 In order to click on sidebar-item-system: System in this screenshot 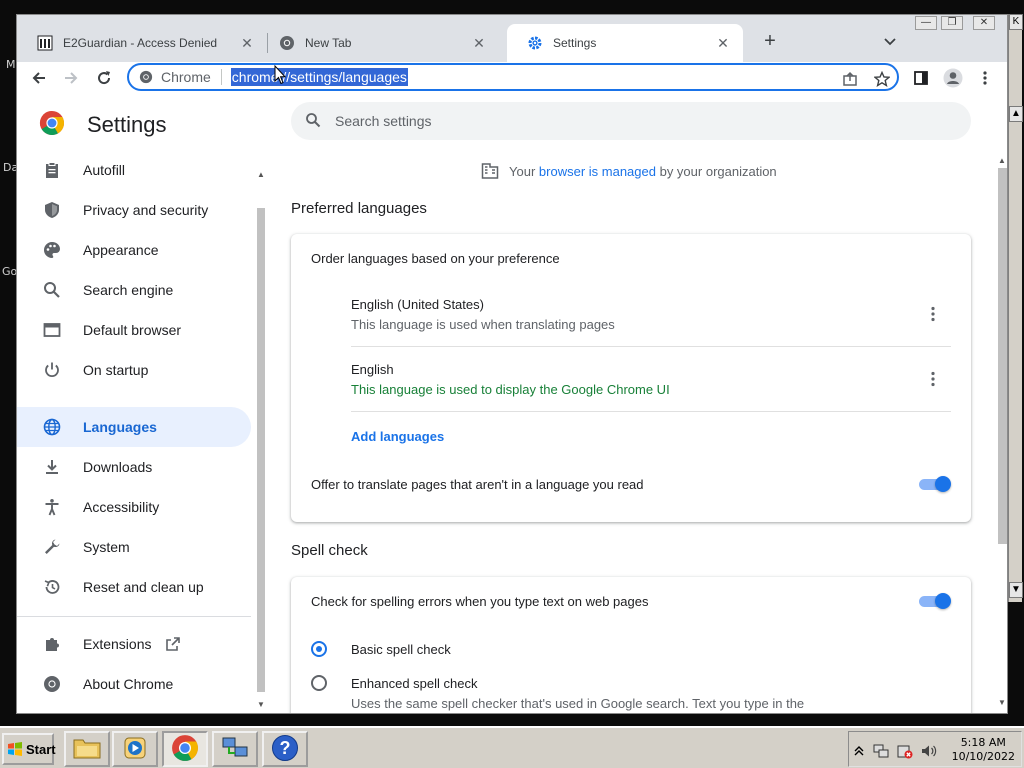, I will do `click(134, 547)`.